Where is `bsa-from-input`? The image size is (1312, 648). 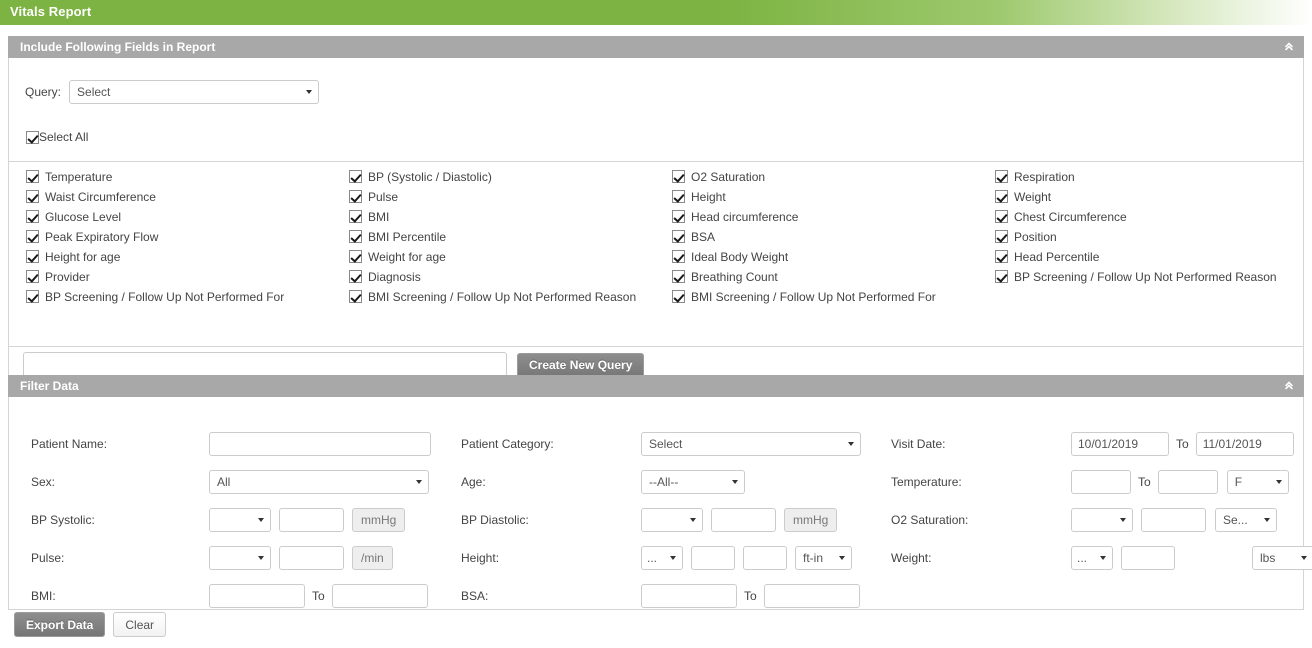 bsa-from-input is located at coordinates (689, 596).